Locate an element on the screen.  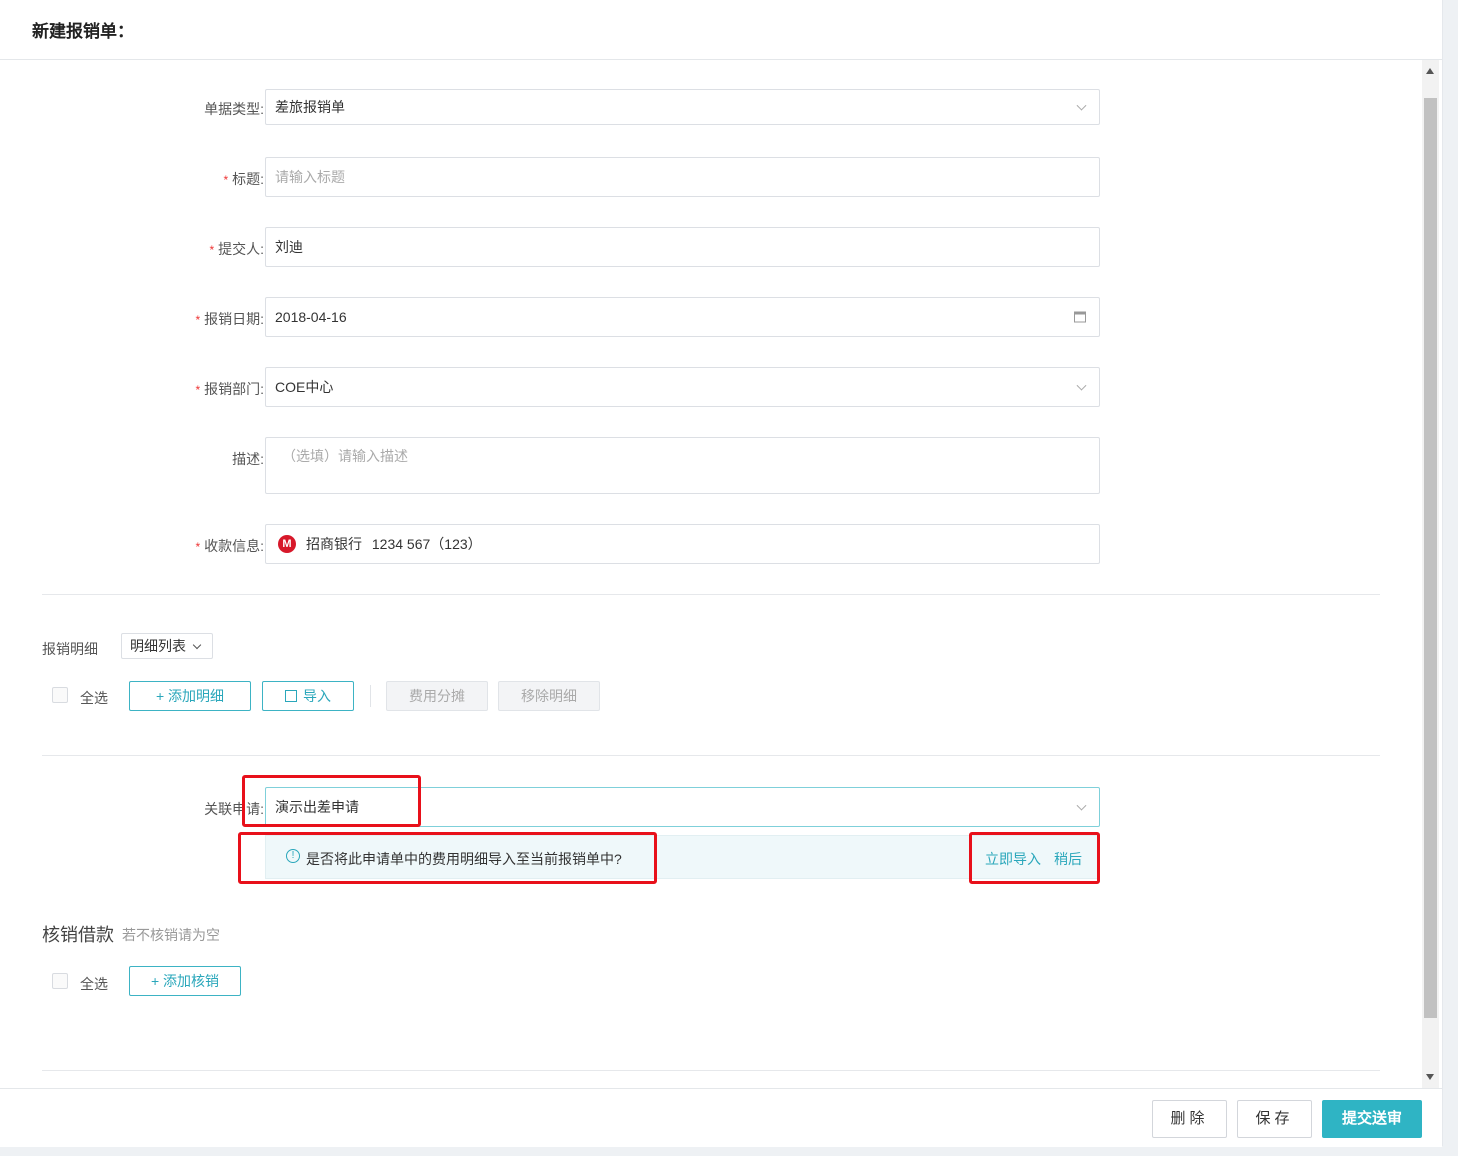
writeoff-select-all-label: 全选 is located at coordinates (94, 984).